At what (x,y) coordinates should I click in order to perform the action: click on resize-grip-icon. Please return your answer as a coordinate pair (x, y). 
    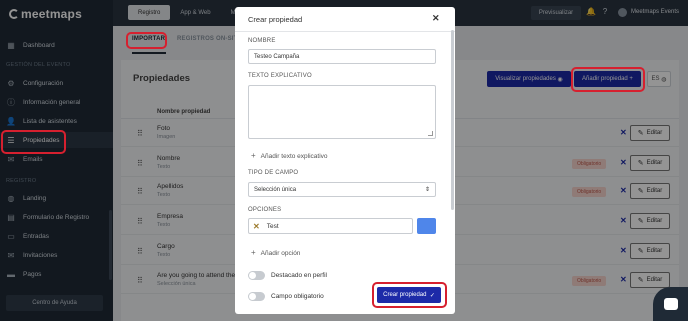
    Looking at the image, I should click on (430, 133).